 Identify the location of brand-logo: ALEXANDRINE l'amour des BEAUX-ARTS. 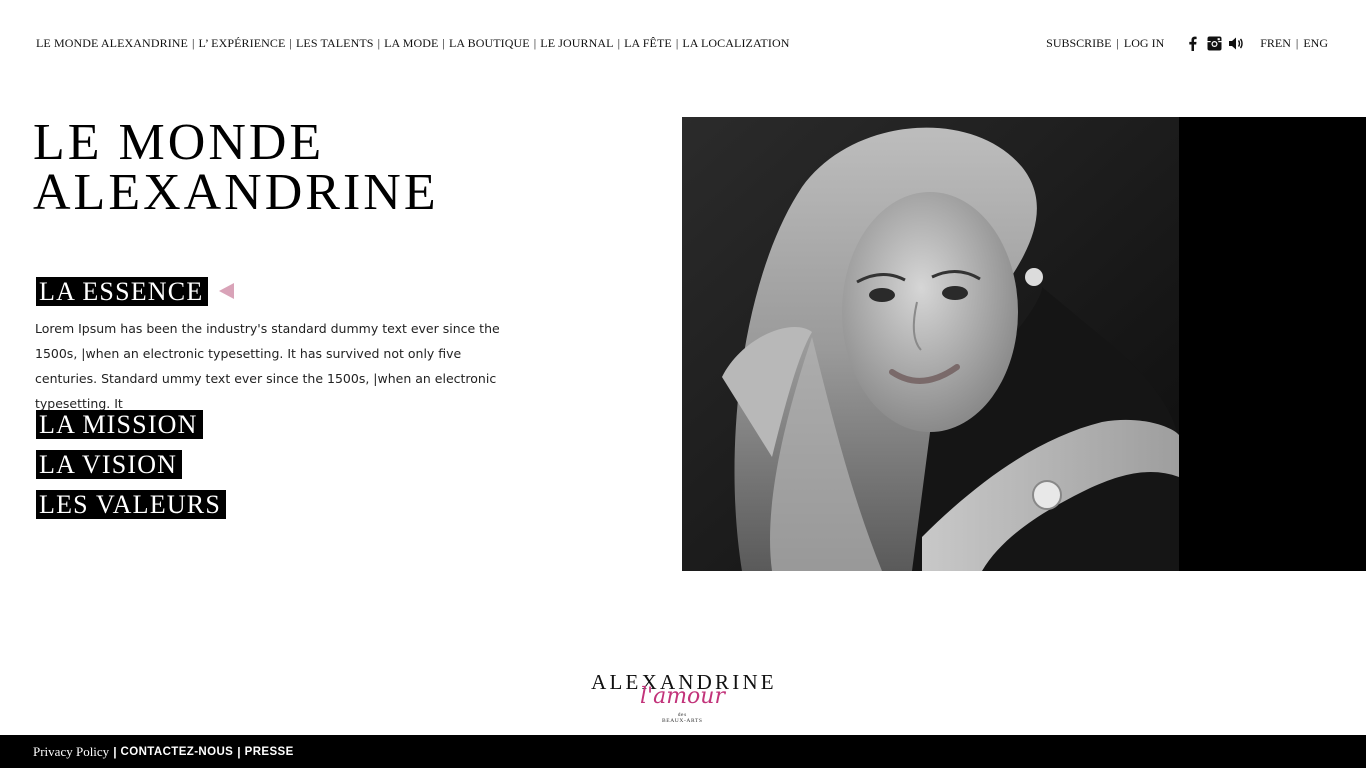
(684, 697).